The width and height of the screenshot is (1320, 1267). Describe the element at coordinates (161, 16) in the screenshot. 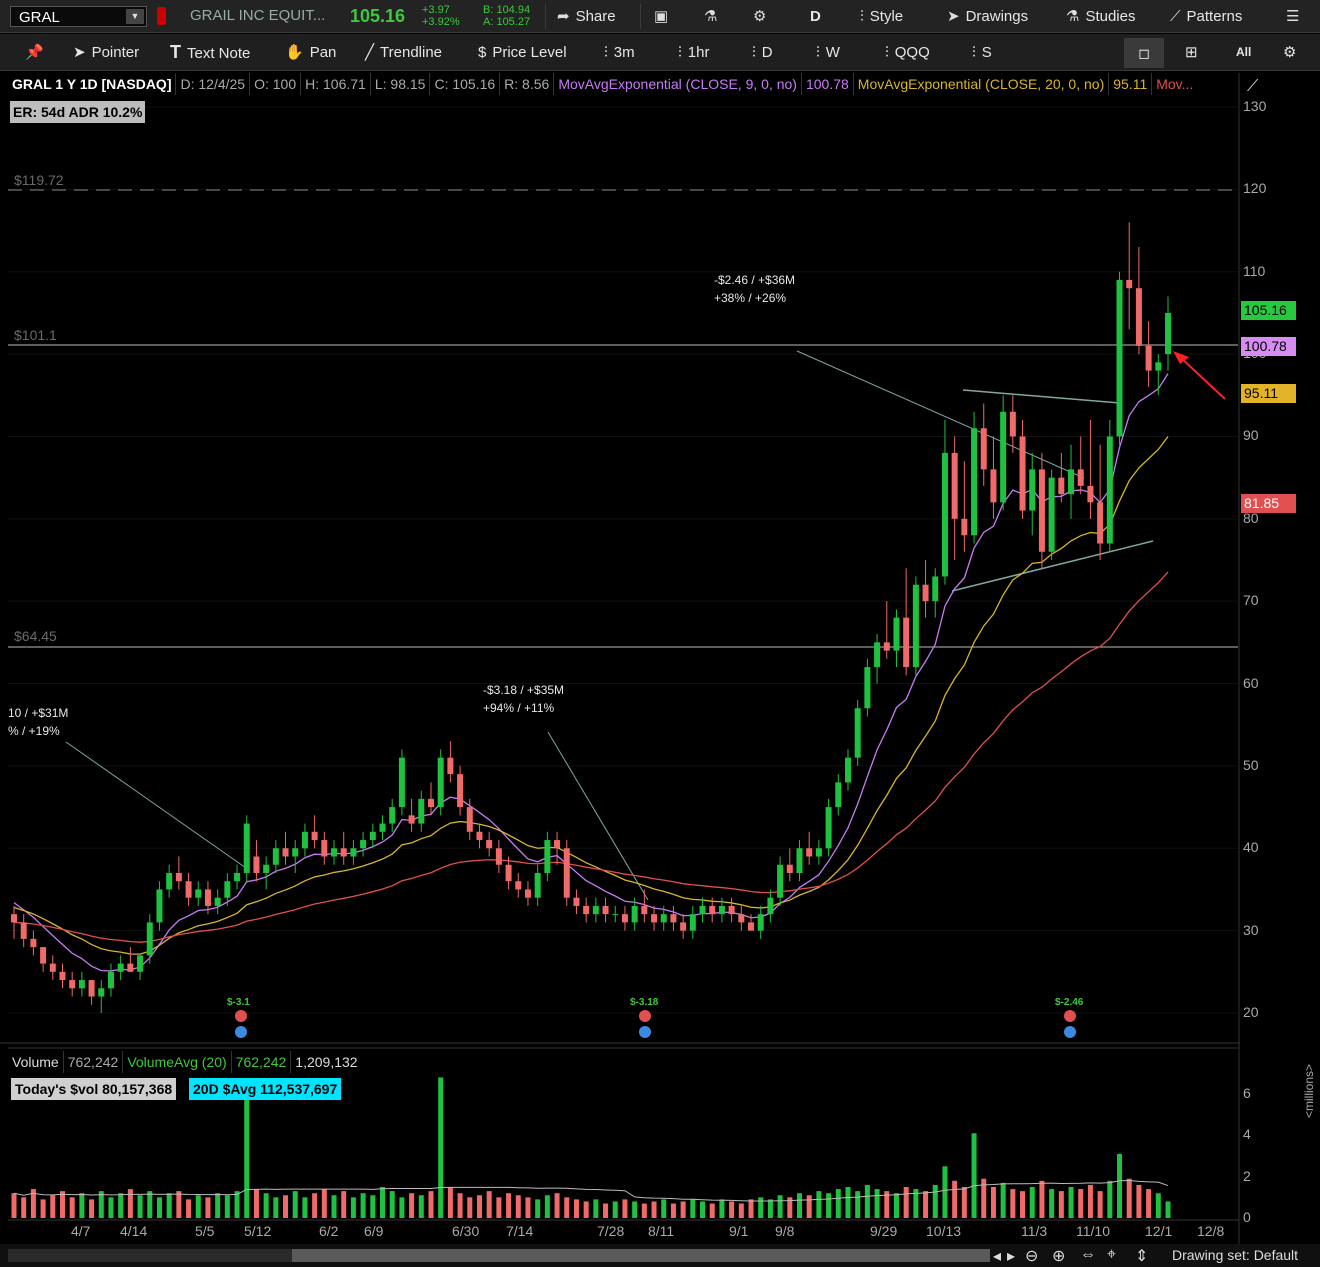

I see `alert-flag-icon` at that location.